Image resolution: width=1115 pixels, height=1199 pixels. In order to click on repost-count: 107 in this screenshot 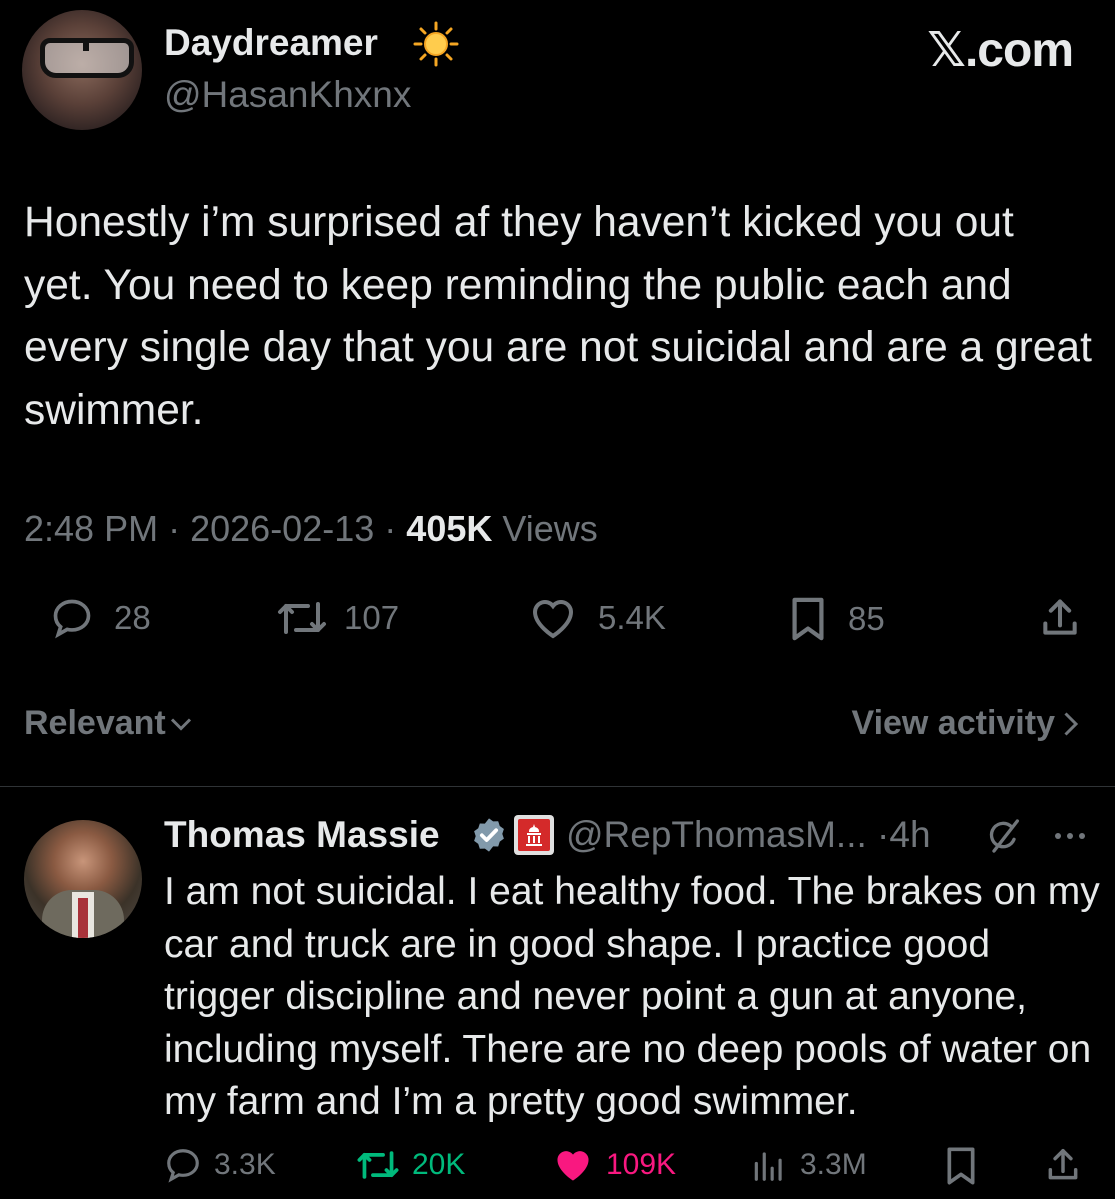, I will do `click(372, 617)`.